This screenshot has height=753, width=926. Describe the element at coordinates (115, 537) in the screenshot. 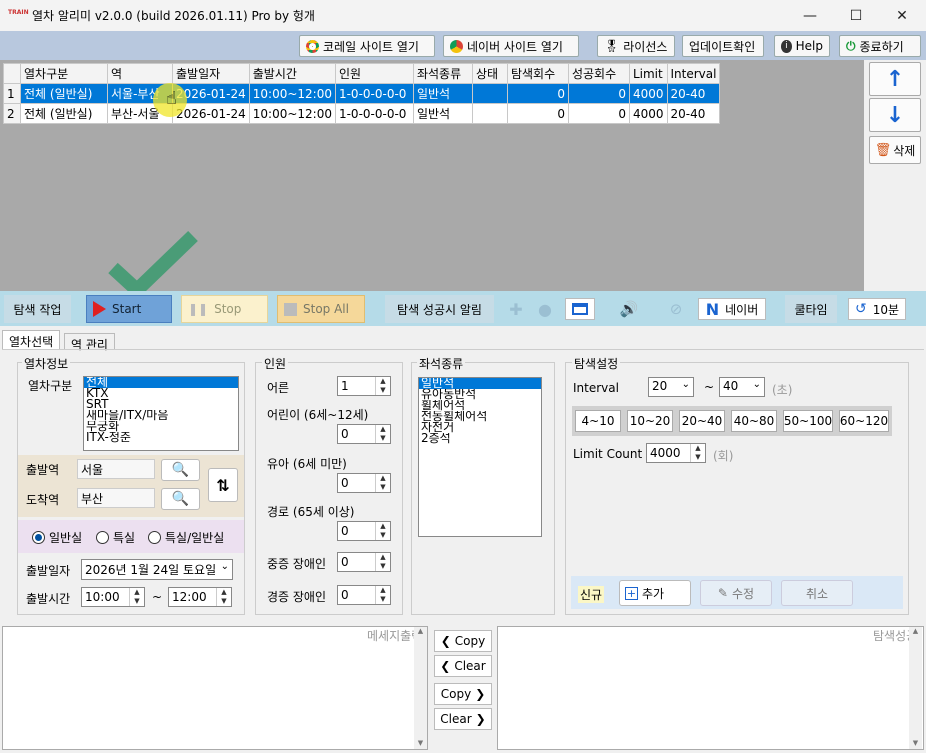

I see `seat-option-special: 특실` at that location.